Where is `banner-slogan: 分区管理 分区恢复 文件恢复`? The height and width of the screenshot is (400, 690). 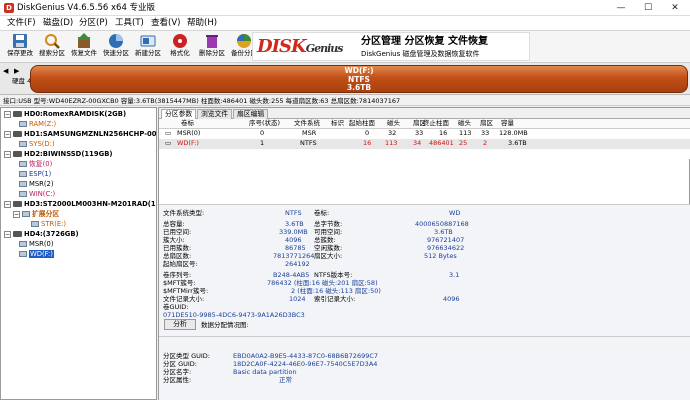 banner-slogan: 分区管理 分区恢复 文件恢复 is located at coordinates (424, 41).